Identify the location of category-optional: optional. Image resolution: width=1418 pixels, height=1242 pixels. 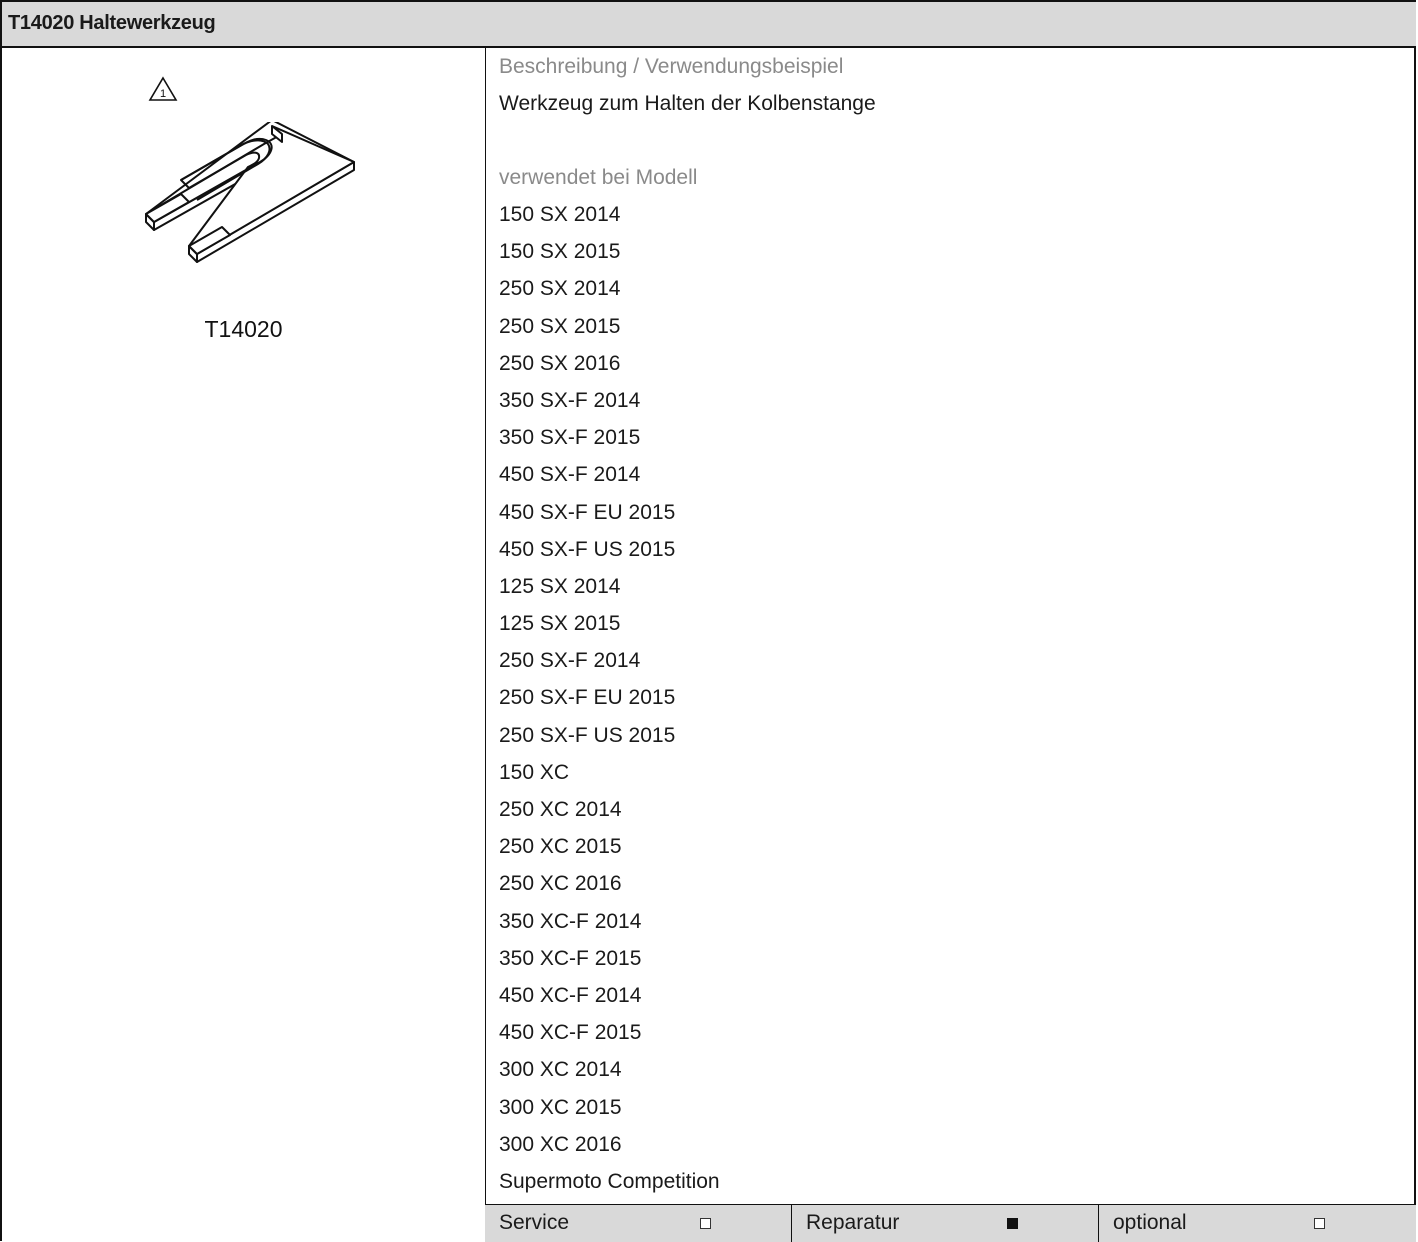
(1251, 1223).